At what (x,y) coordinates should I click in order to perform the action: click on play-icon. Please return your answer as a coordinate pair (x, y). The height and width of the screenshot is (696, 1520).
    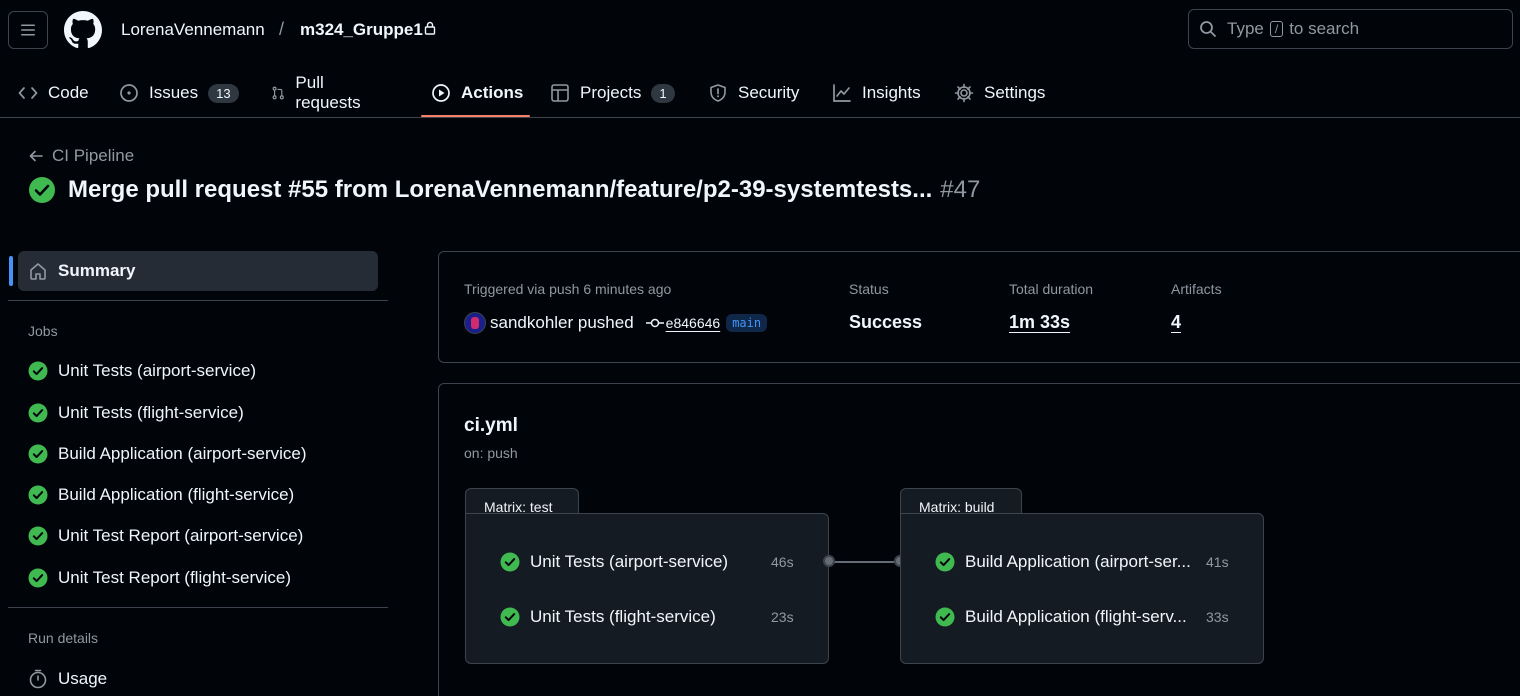
    Looking at the image, I should click on (441, 93).